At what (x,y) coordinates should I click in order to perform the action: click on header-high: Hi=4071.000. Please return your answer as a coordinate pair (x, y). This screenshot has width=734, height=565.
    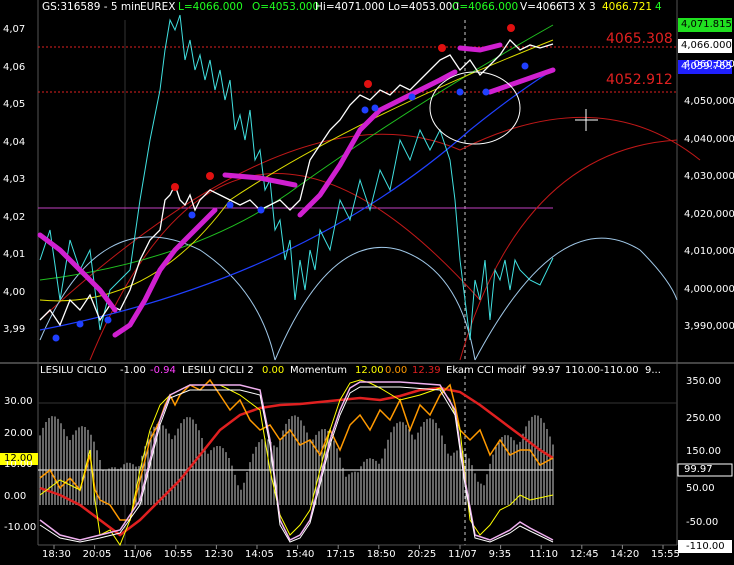
    Looking at the image, I should click on (350, 7).